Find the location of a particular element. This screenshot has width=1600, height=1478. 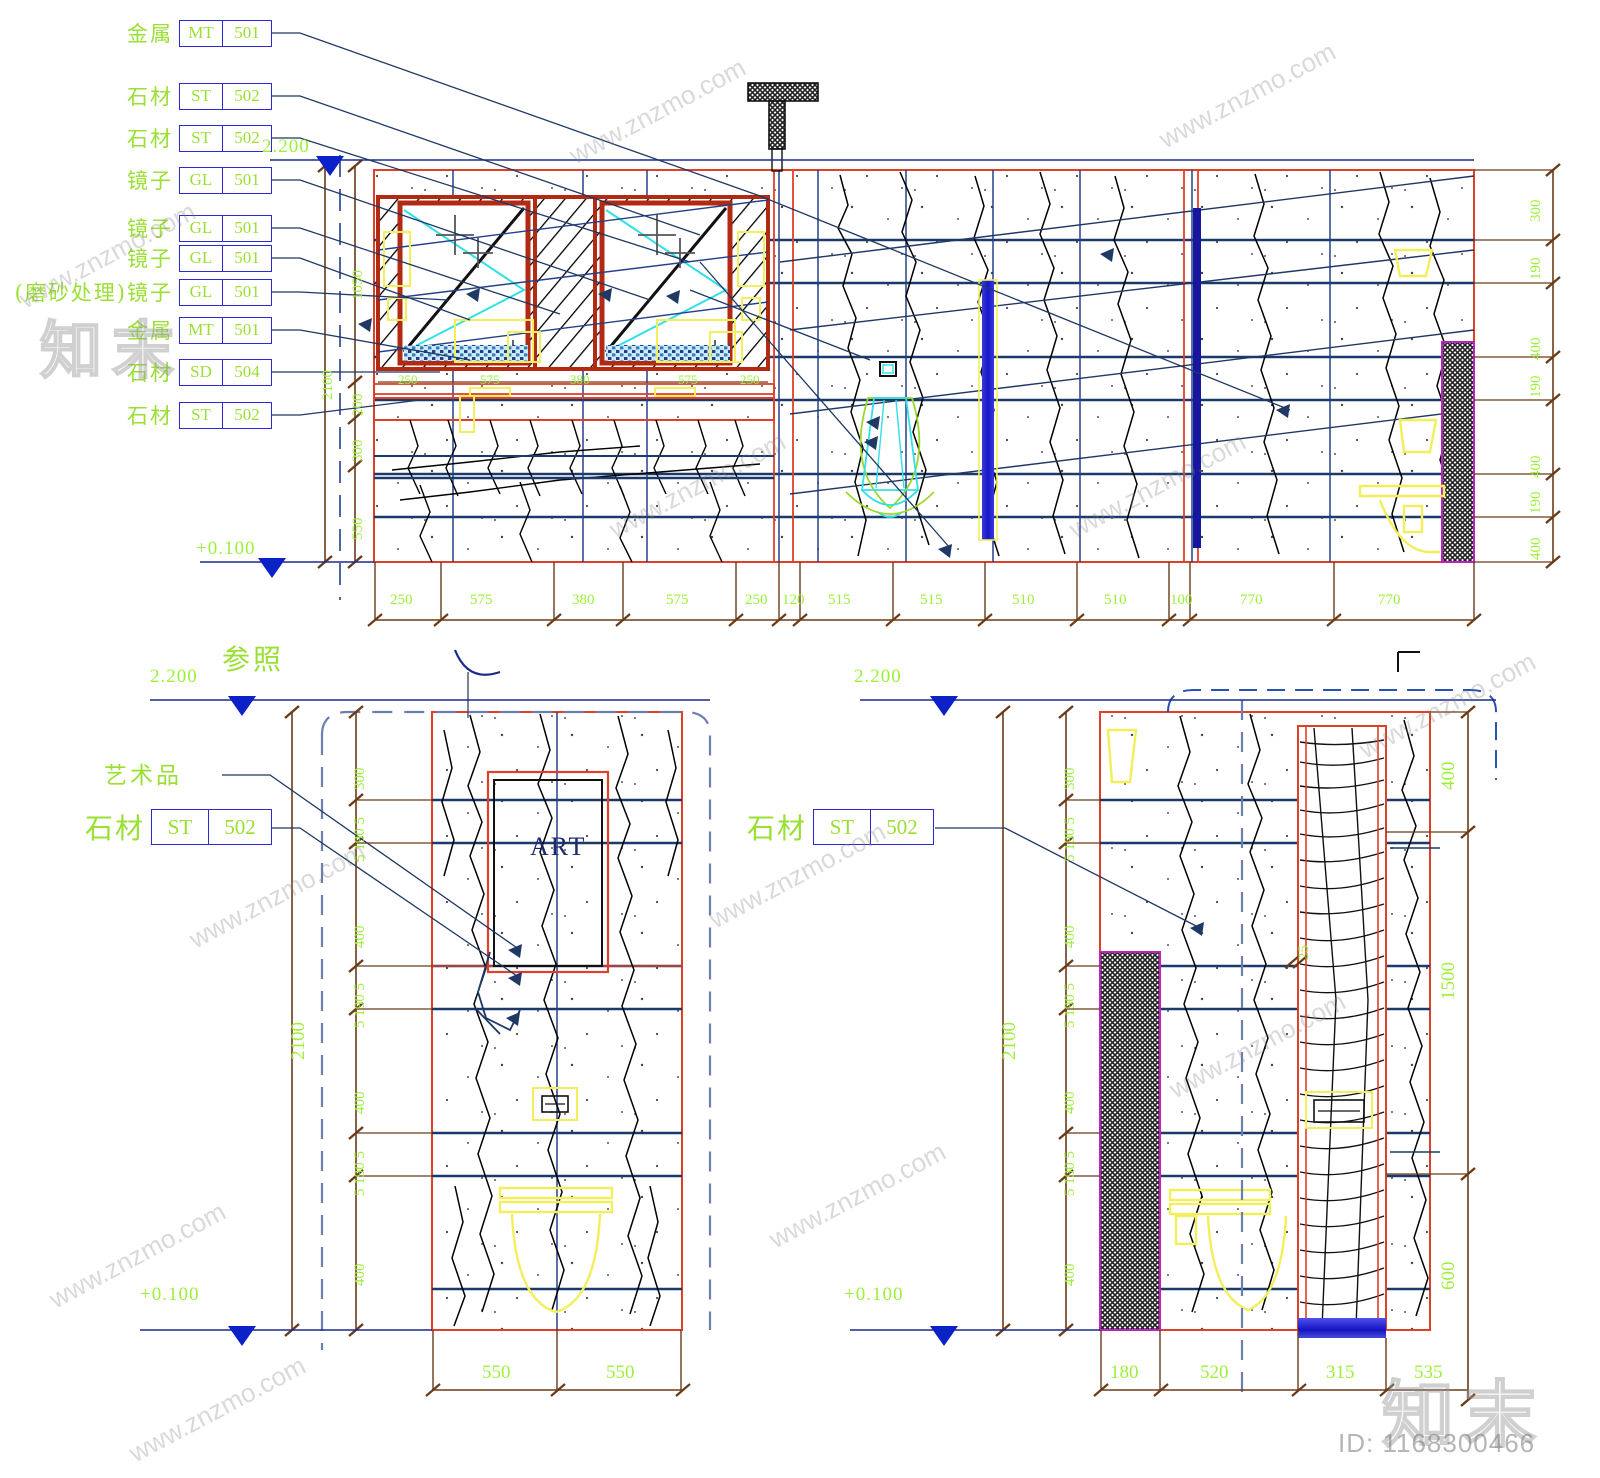

dim-rr-small: 25 is located at coordinates (1304, 952).